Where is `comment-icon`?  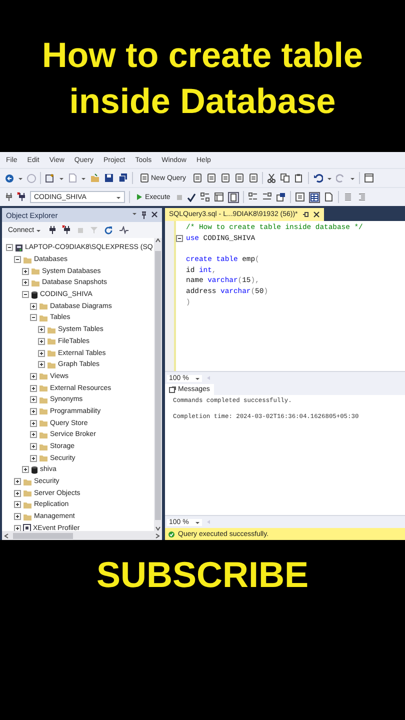
comment-icon is located at coordinates (348, 197).